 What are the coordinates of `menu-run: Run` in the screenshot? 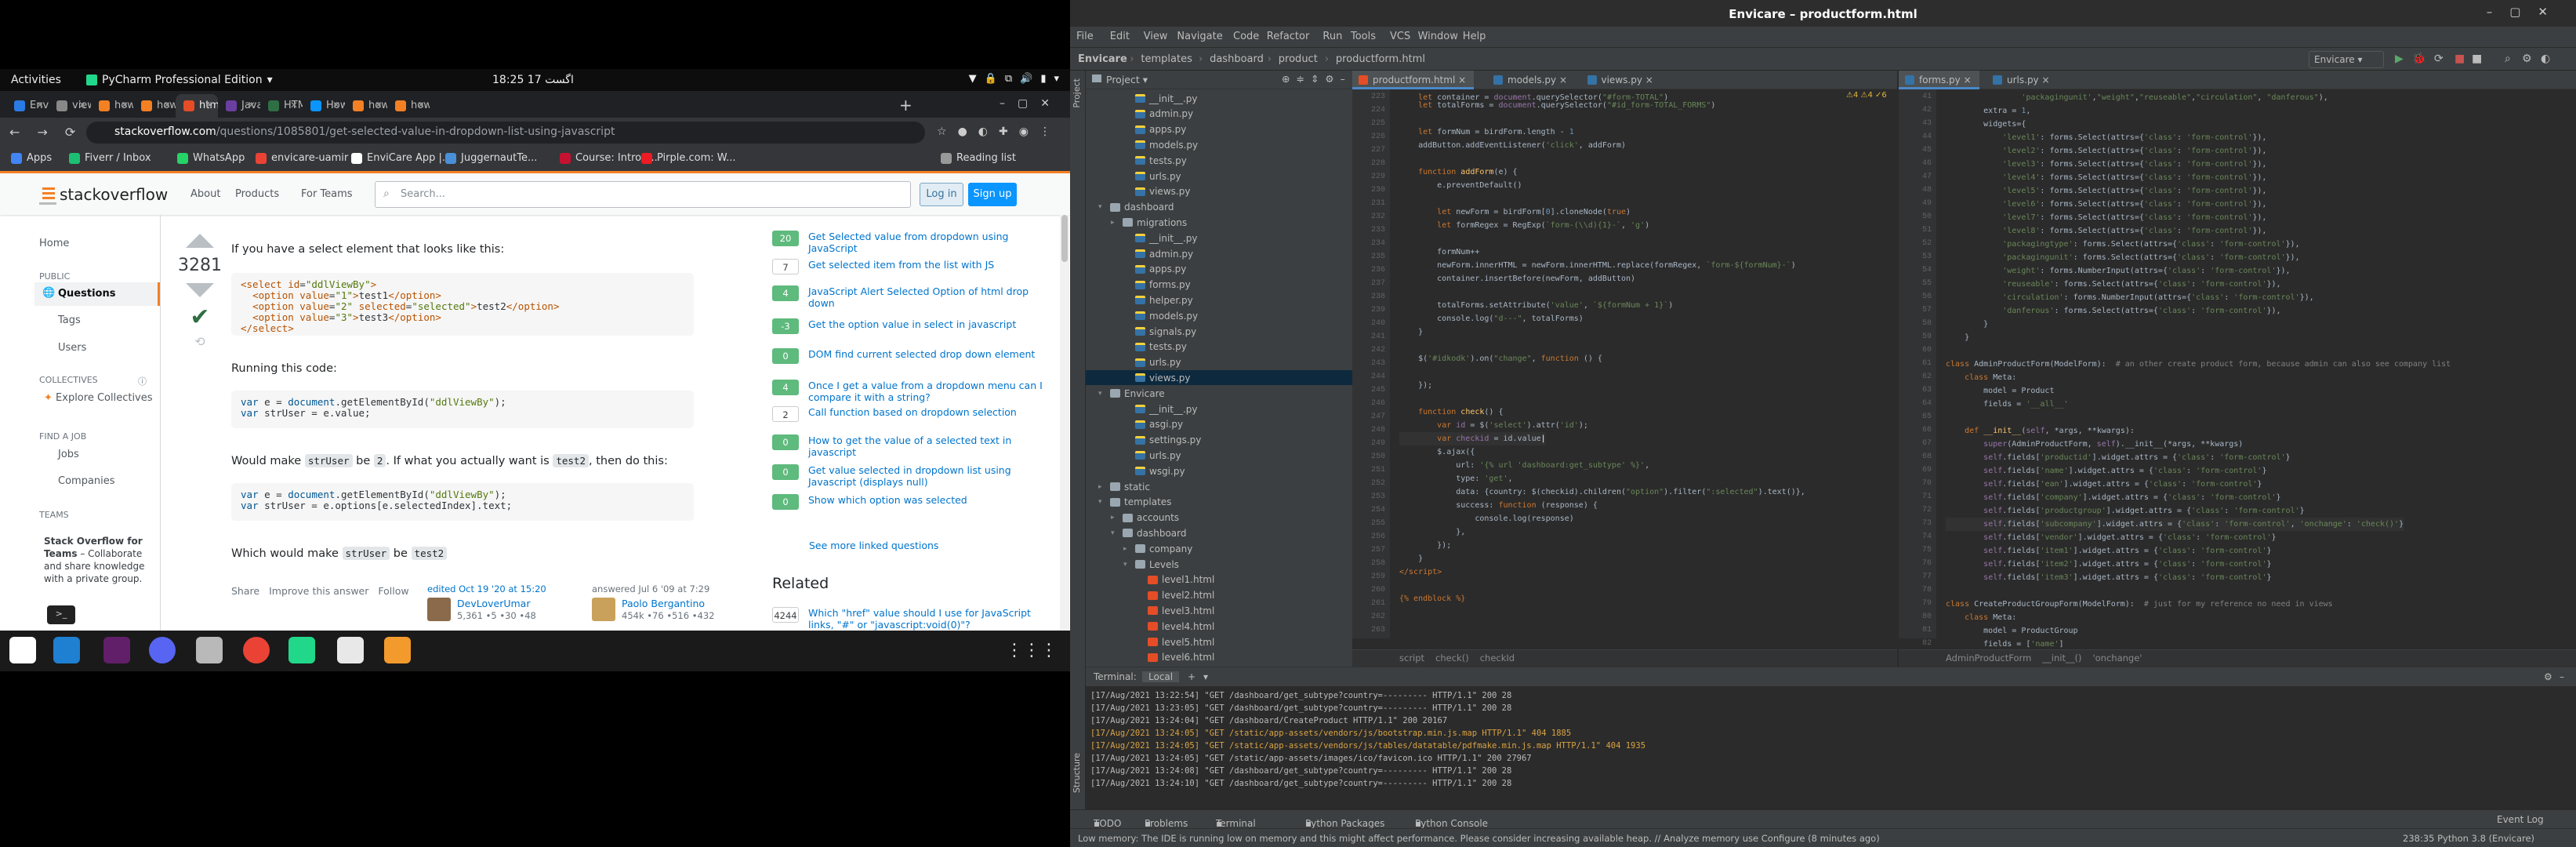 It's located at (1332, 36).